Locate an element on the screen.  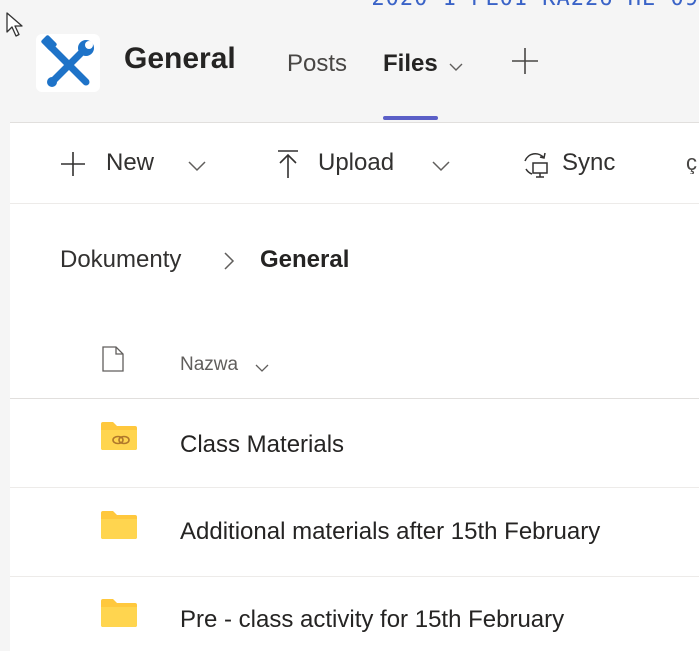
upload-icon is located at coordinates (288, 166).